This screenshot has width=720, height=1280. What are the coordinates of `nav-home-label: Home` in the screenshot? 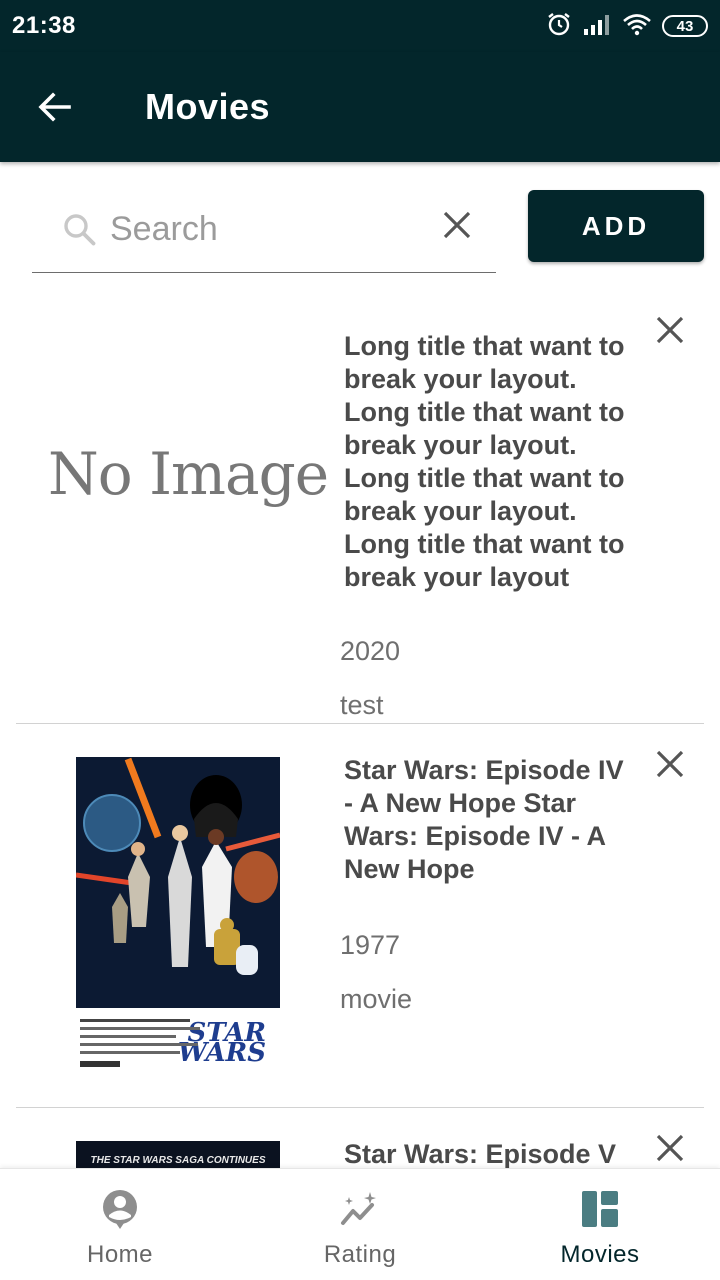 It's located at (120, 1254).